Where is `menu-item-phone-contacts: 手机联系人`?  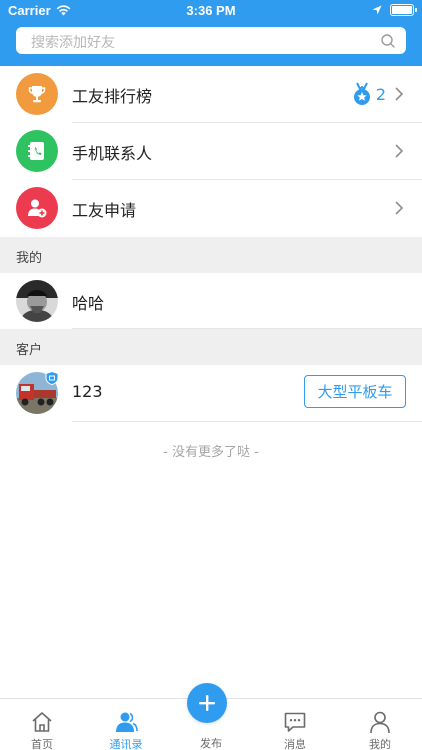 menu-item-phone-contacts: 手机联系人 is located at coordinates (211, 151).